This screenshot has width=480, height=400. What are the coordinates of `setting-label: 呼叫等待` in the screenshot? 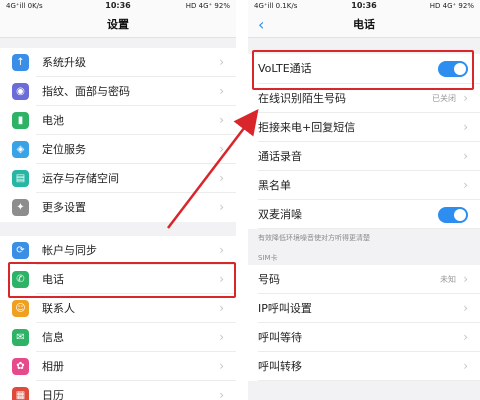 It's located at (280, 337).